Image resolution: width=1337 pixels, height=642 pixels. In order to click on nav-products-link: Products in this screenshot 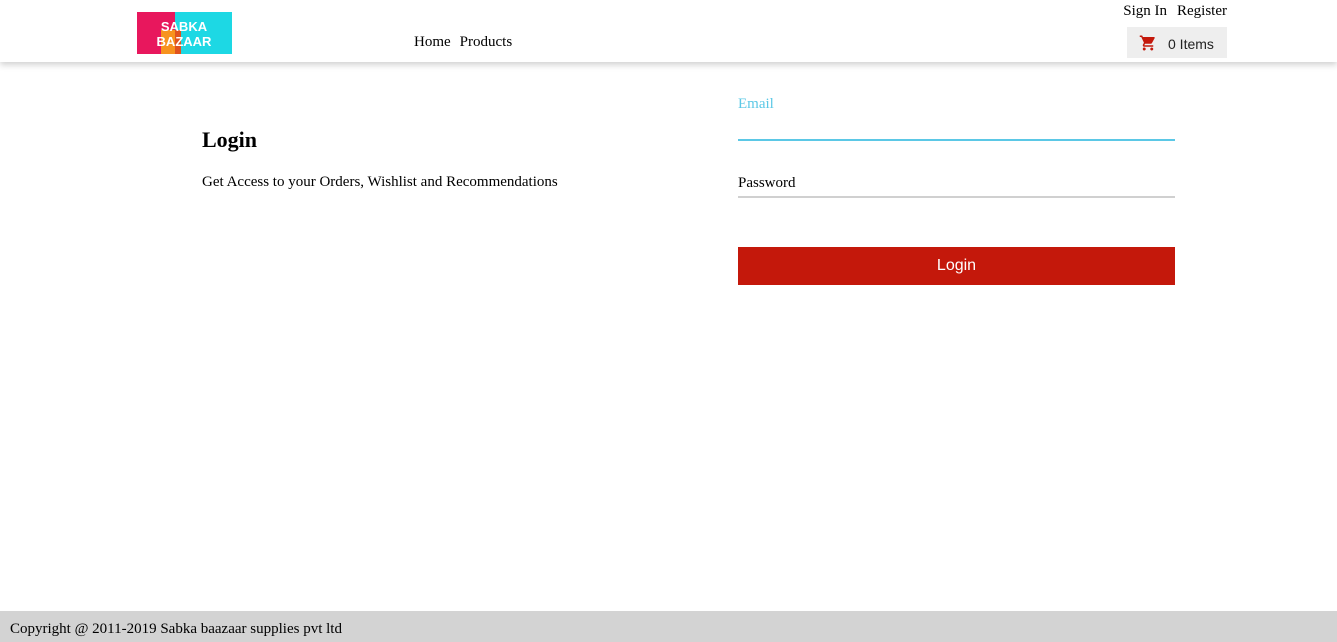, I will do `click(486, 42)`.